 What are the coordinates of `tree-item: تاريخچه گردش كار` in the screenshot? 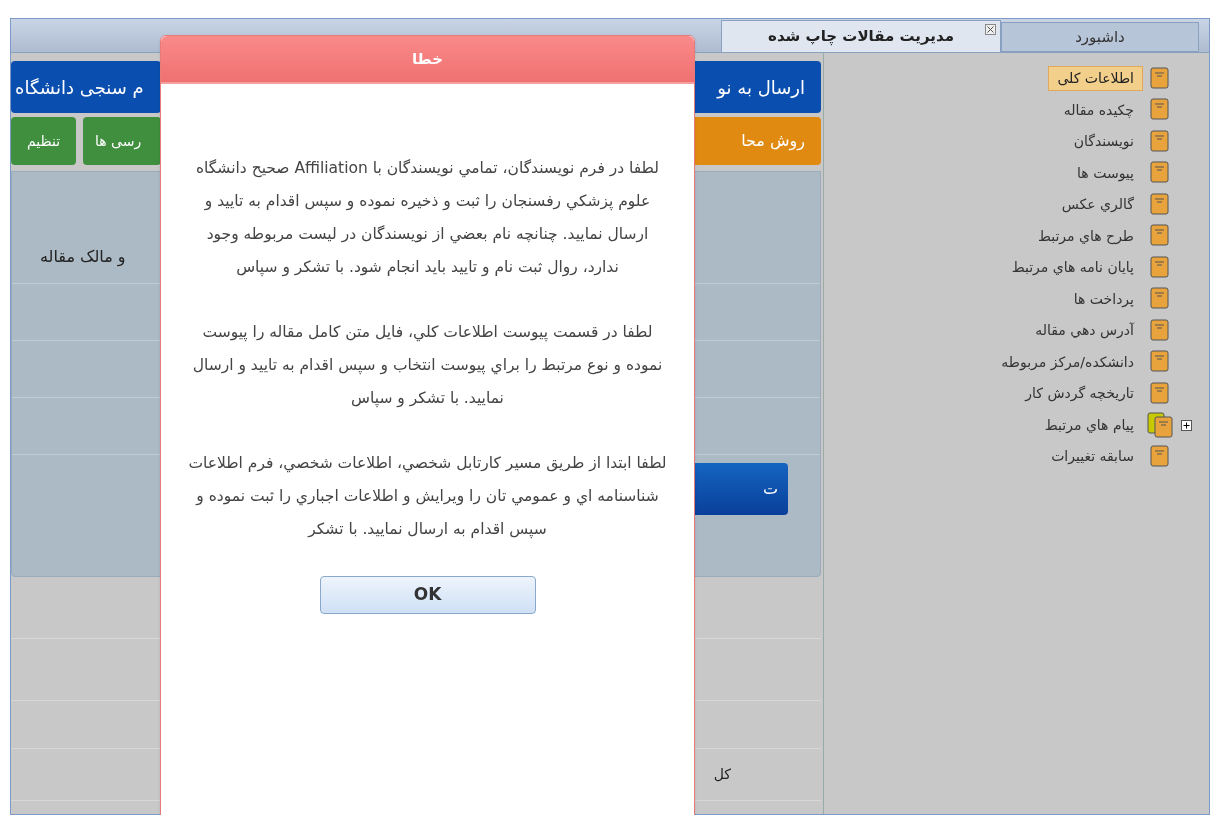 It's located at (1079, 394).